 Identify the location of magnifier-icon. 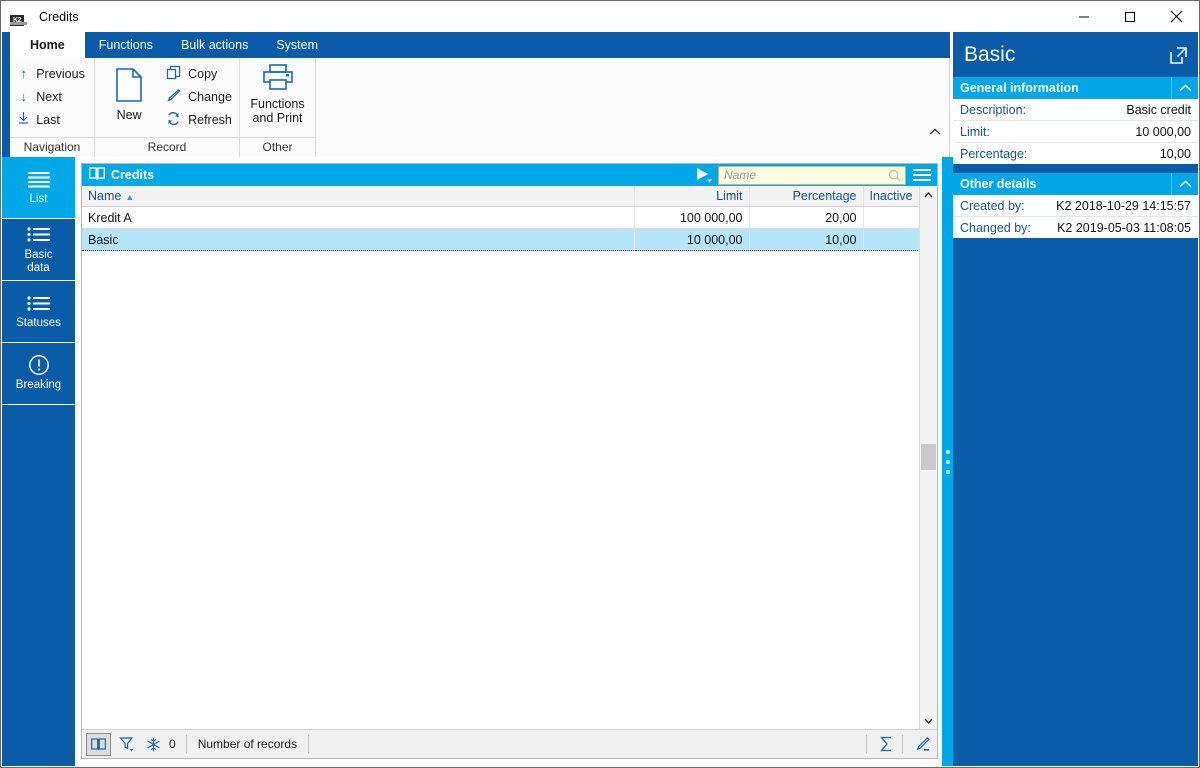
(894, 178).